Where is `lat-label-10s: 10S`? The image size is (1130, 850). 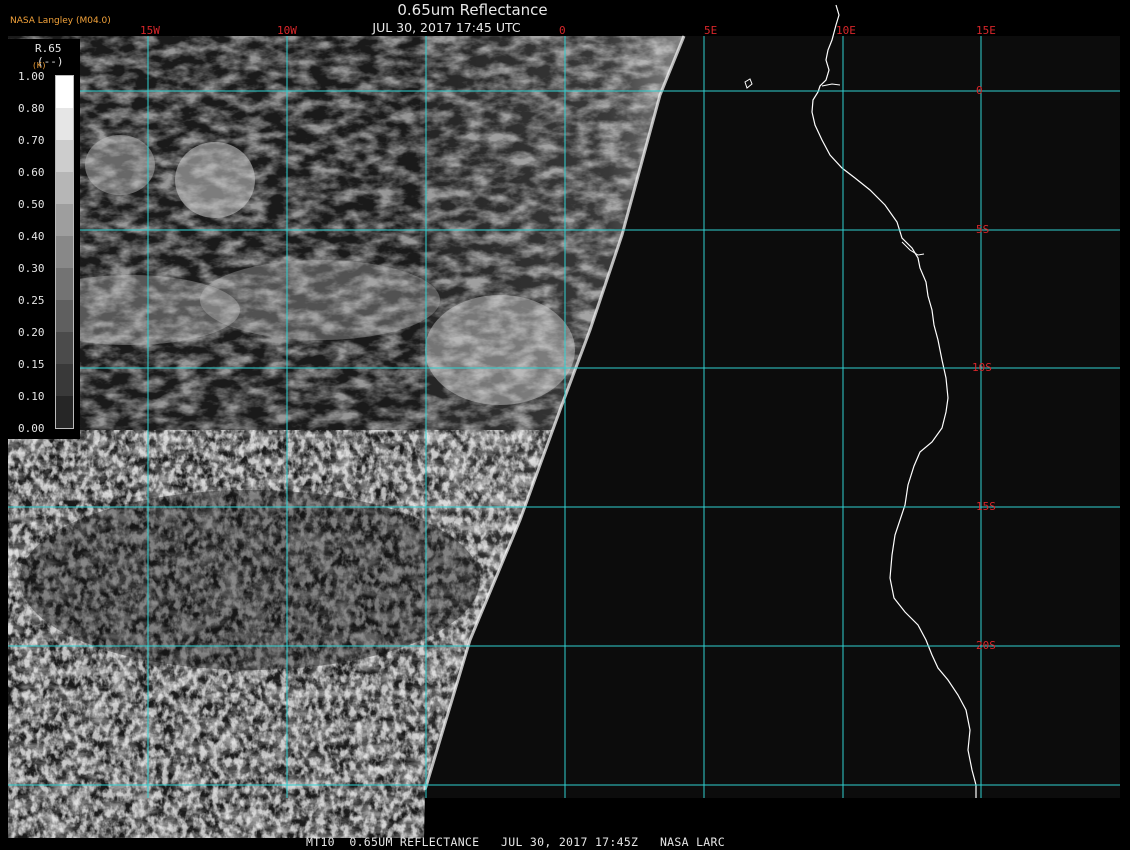
lat-label-10s: 10S is located at coordinates (982, 367).